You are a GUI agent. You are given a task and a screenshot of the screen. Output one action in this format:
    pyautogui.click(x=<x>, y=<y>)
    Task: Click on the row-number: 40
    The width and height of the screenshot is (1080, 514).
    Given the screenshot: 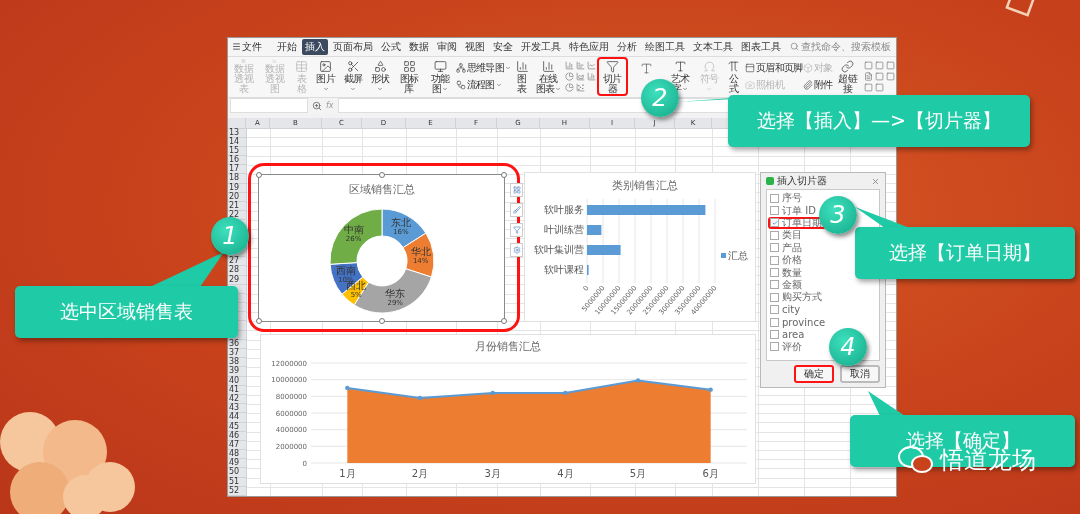 What is the action you would take?
    pyautogui.click(x=237, y=381)
    